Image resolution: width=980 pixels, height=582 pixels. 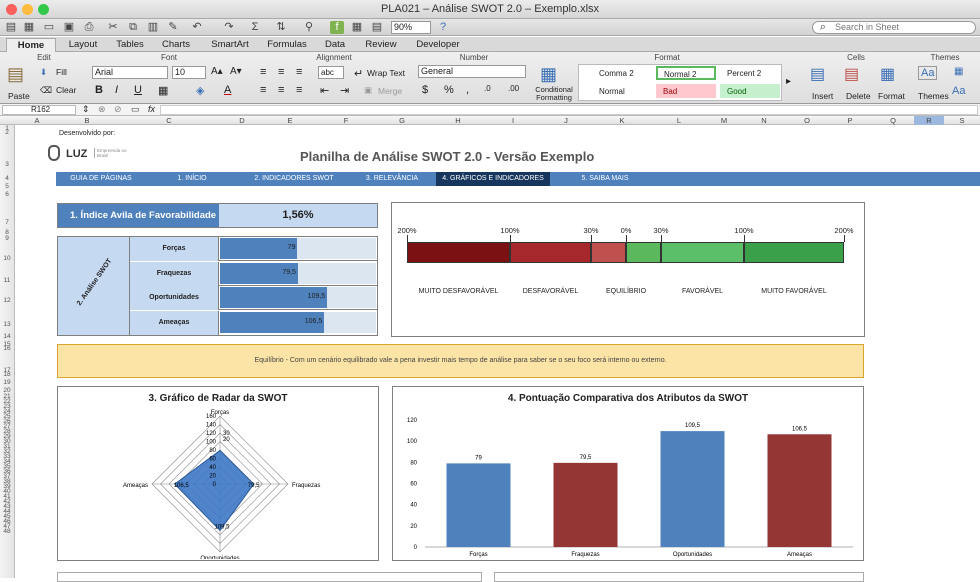 What do you see at coordinates (679, 120) in the screenshot?
I see `column-header-l: L` at bounding box center [679, 120].